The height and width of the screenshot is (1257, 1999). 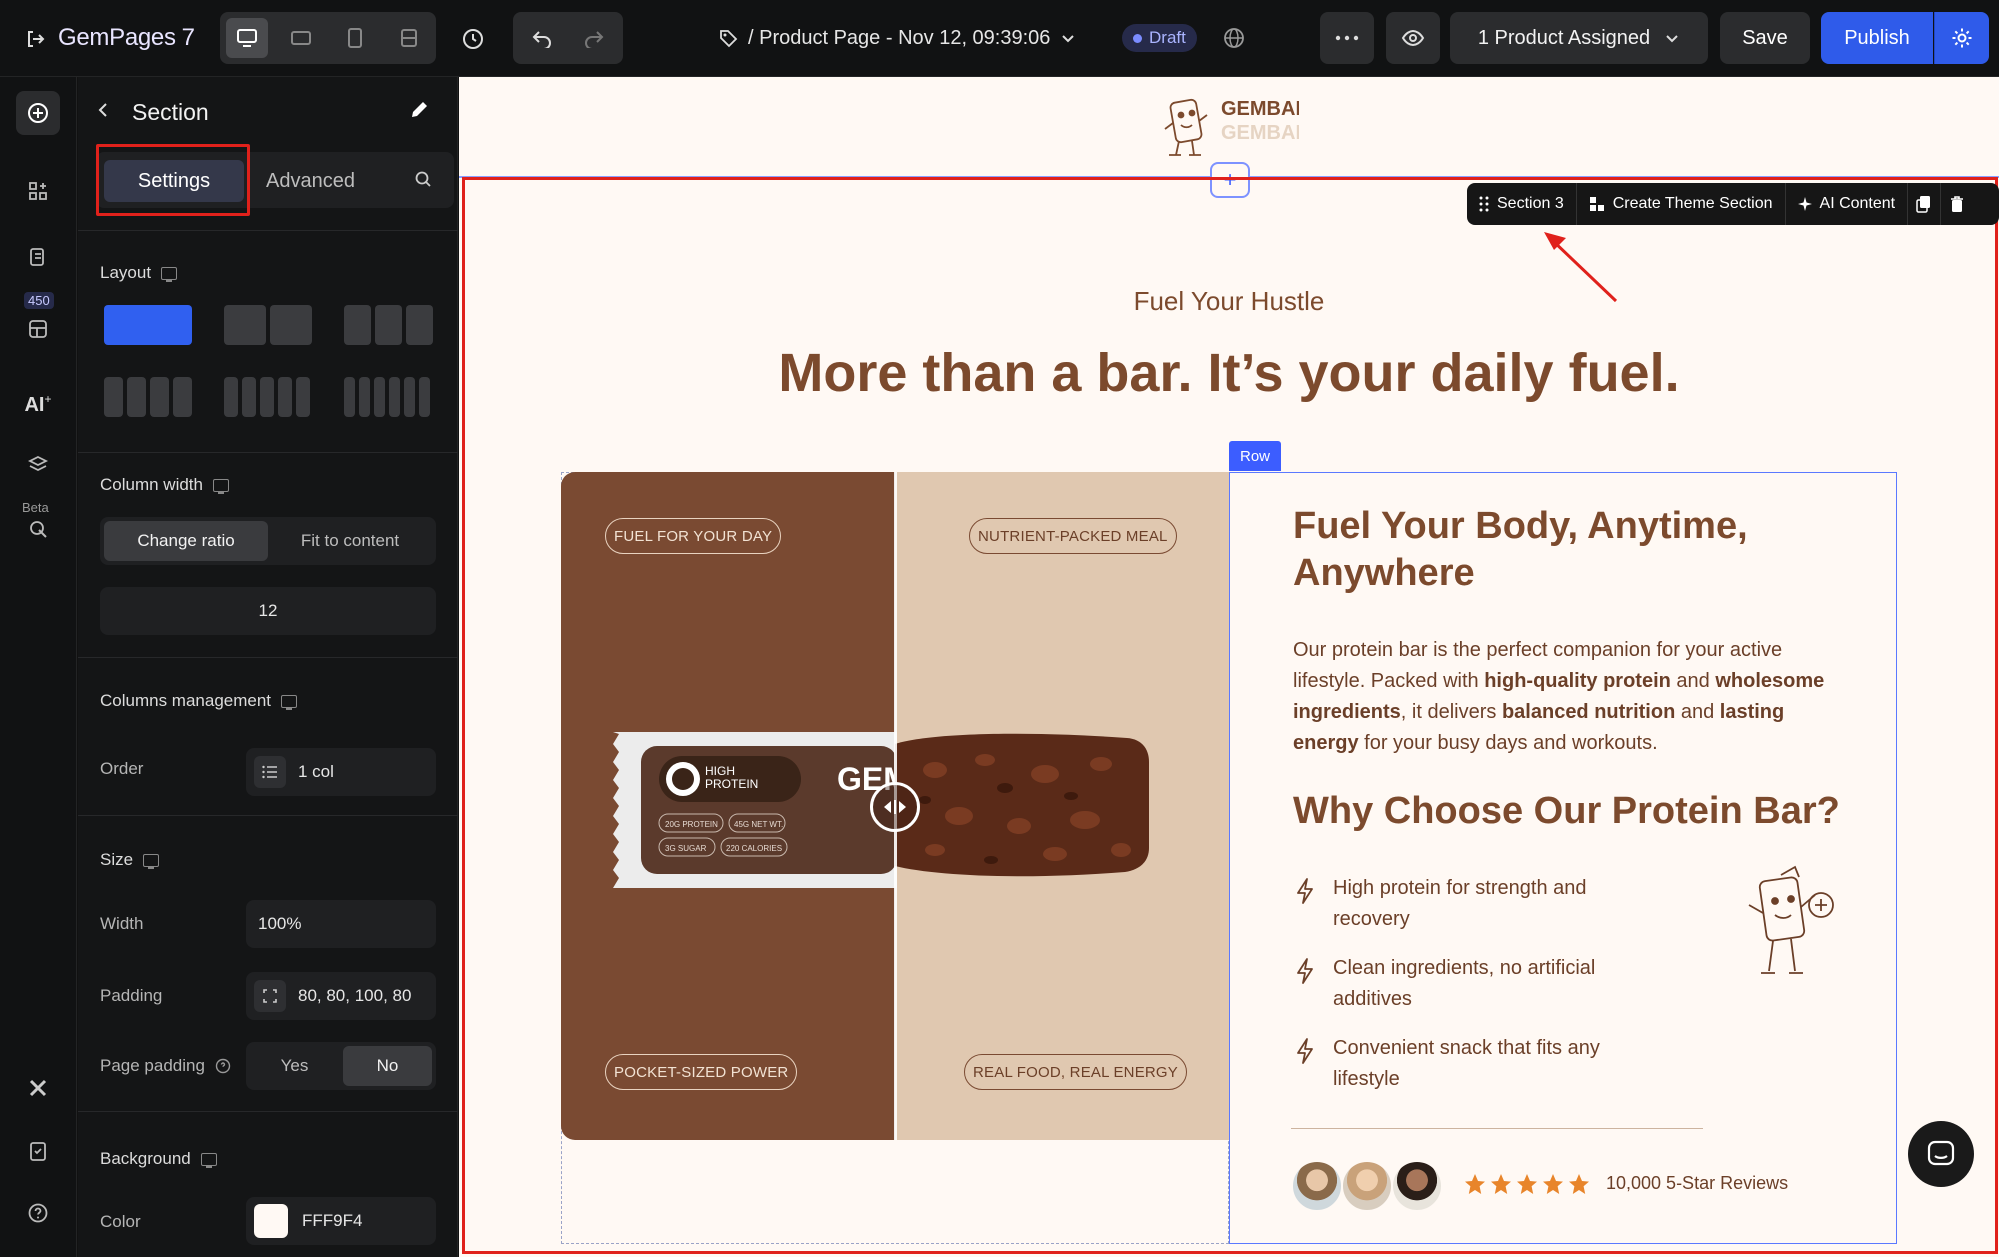 I want to click on section-headline: More than a bar. It’s your daily fuel., so click(x=1229, y=373).